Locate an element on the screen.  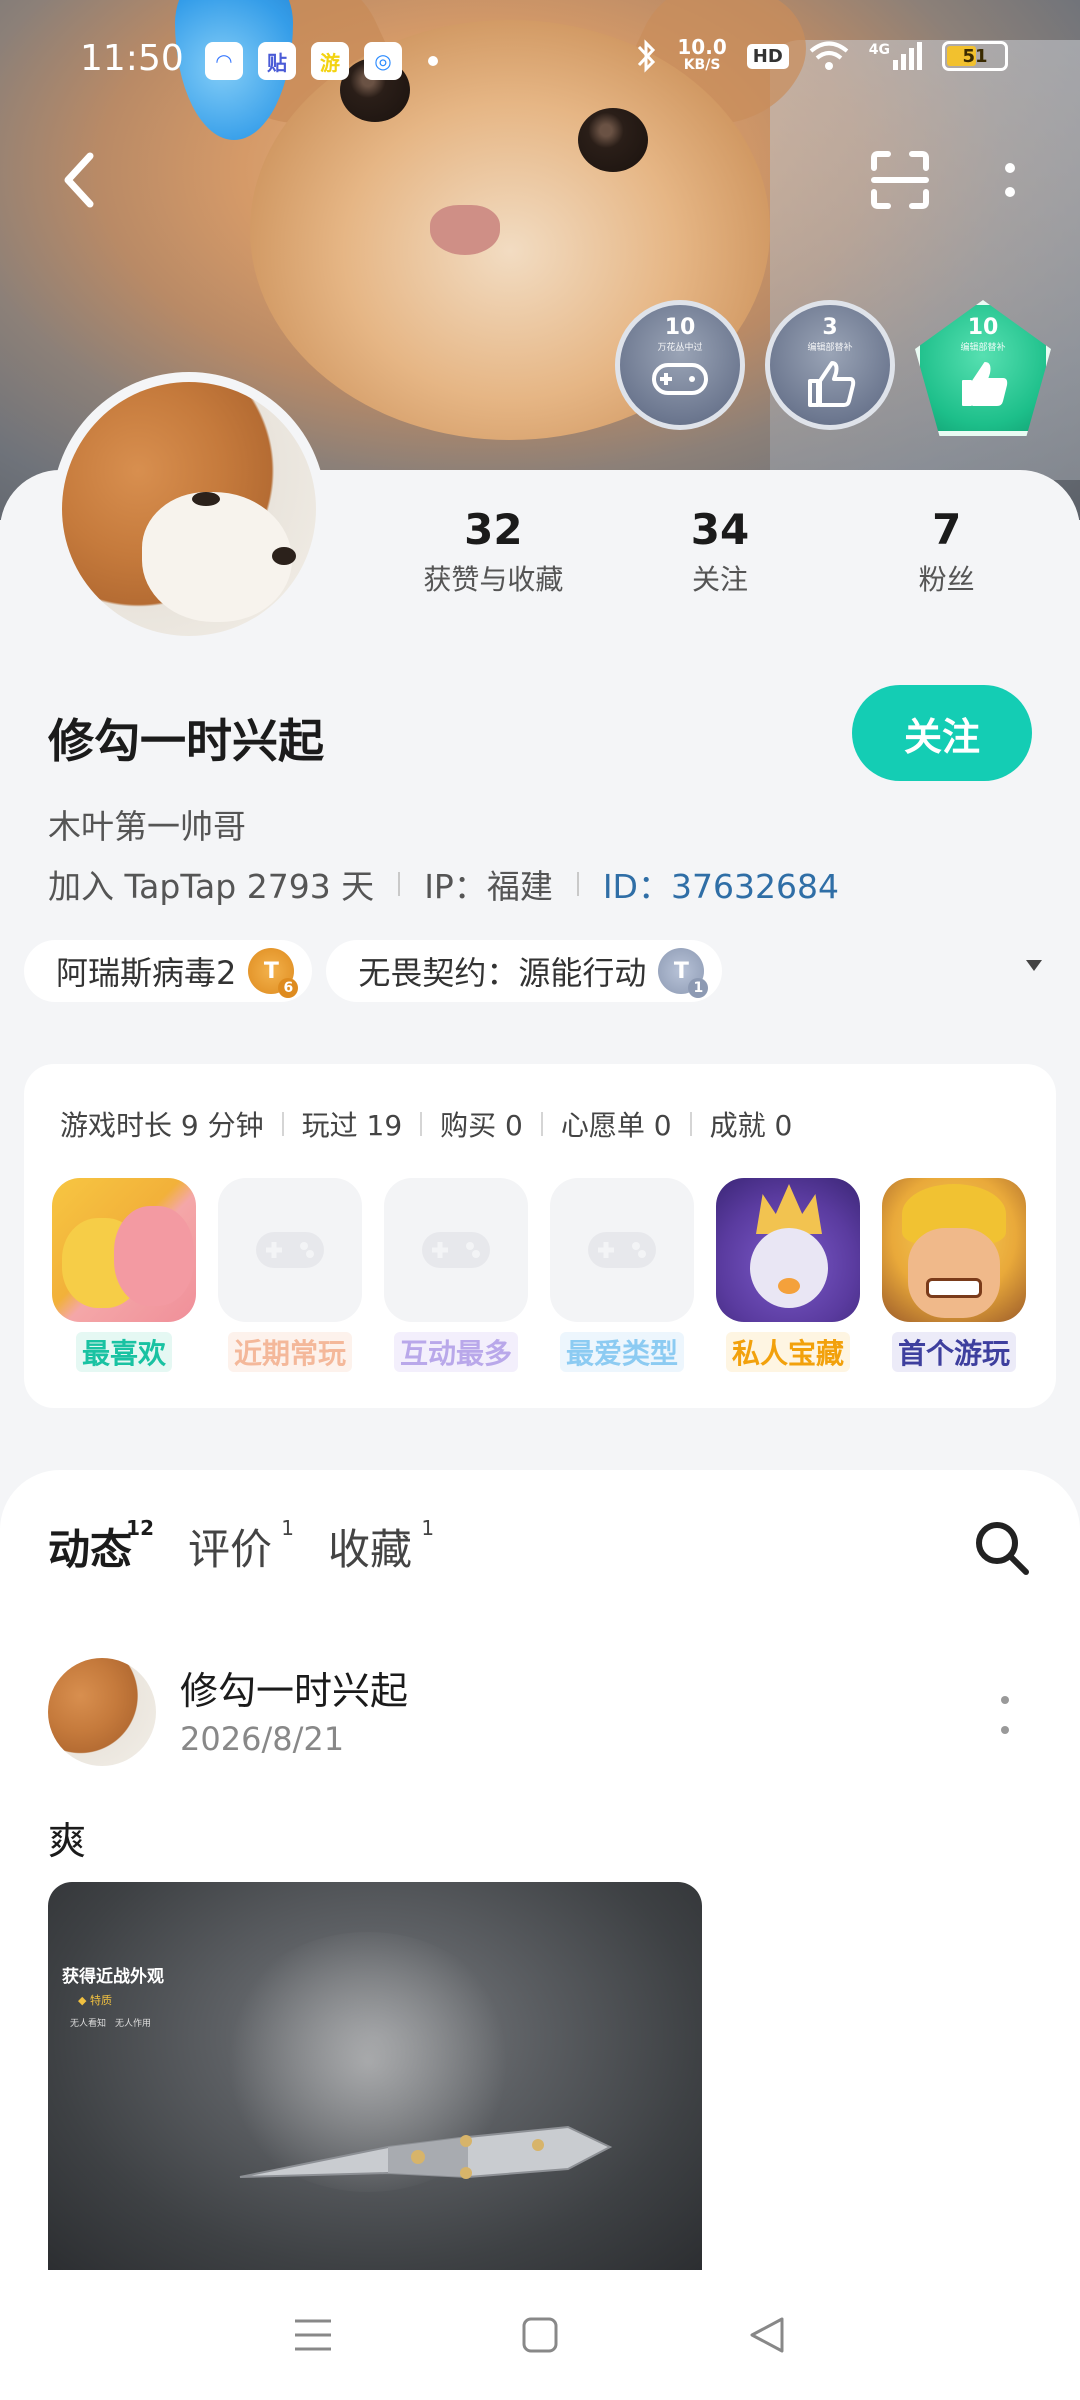
home-button is located at coordinates (540, 2335).